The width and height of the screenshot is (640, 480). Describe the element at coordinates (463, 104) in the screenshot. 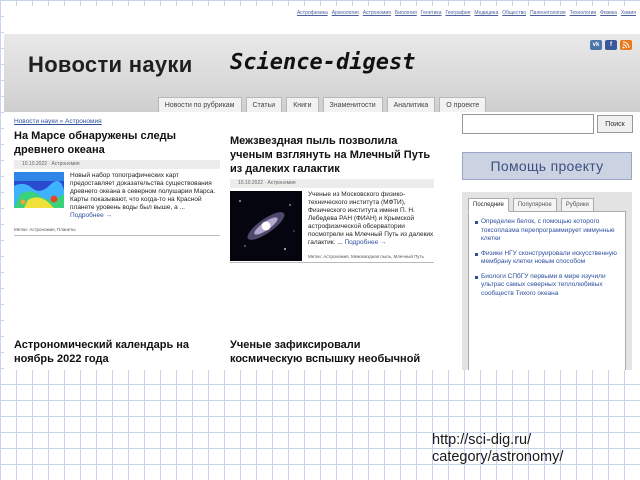

I see `menu-item-about: О проекте` at that location.